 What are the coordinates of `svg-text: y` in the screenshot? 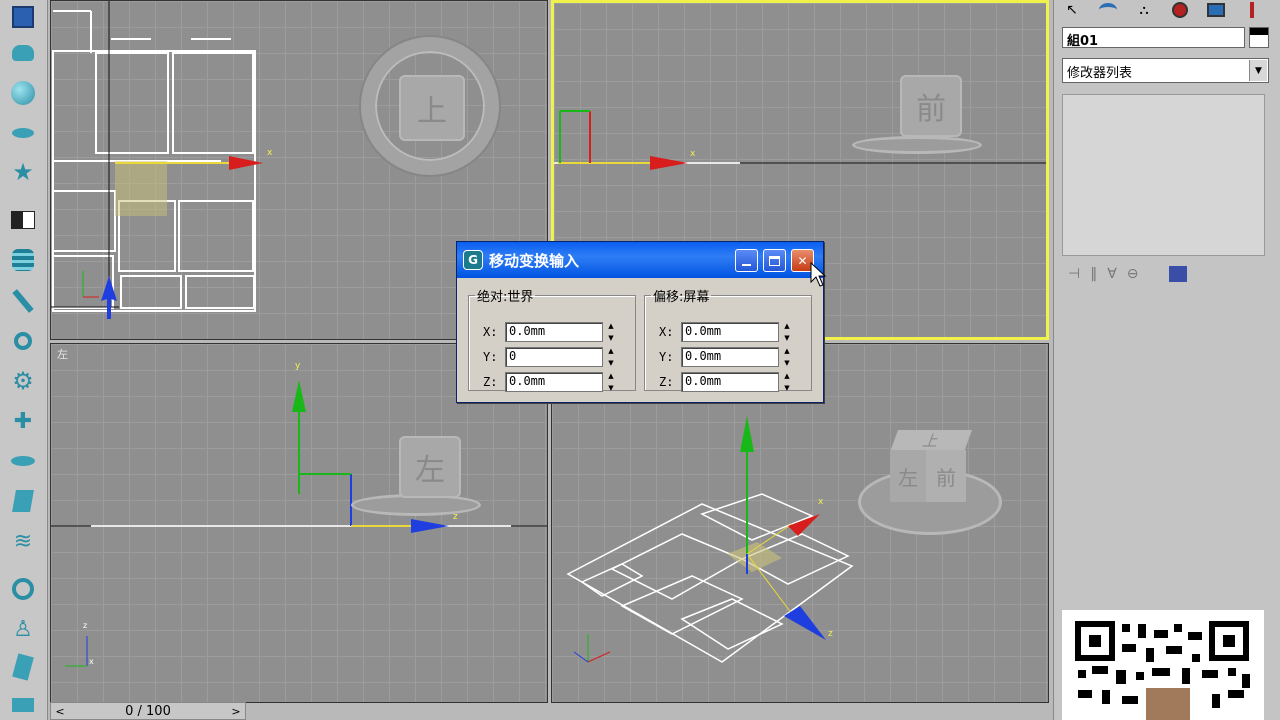 It's located at (298, 366).